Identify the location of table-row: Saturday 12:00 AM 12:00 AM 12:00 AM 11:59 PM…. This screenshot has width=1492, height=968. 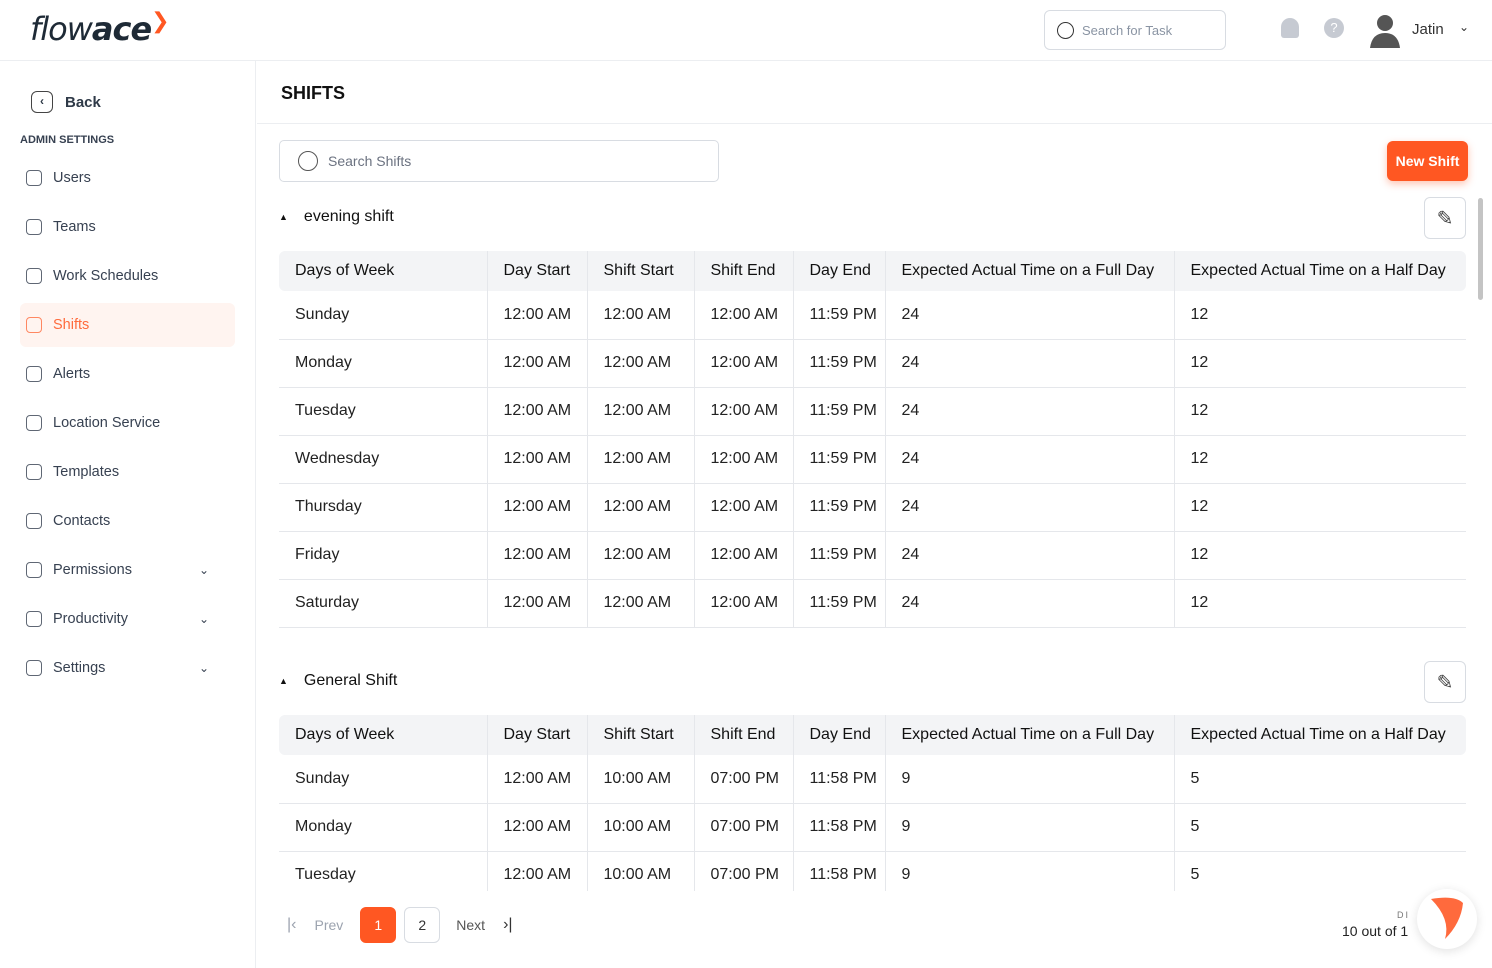
(872, 603).